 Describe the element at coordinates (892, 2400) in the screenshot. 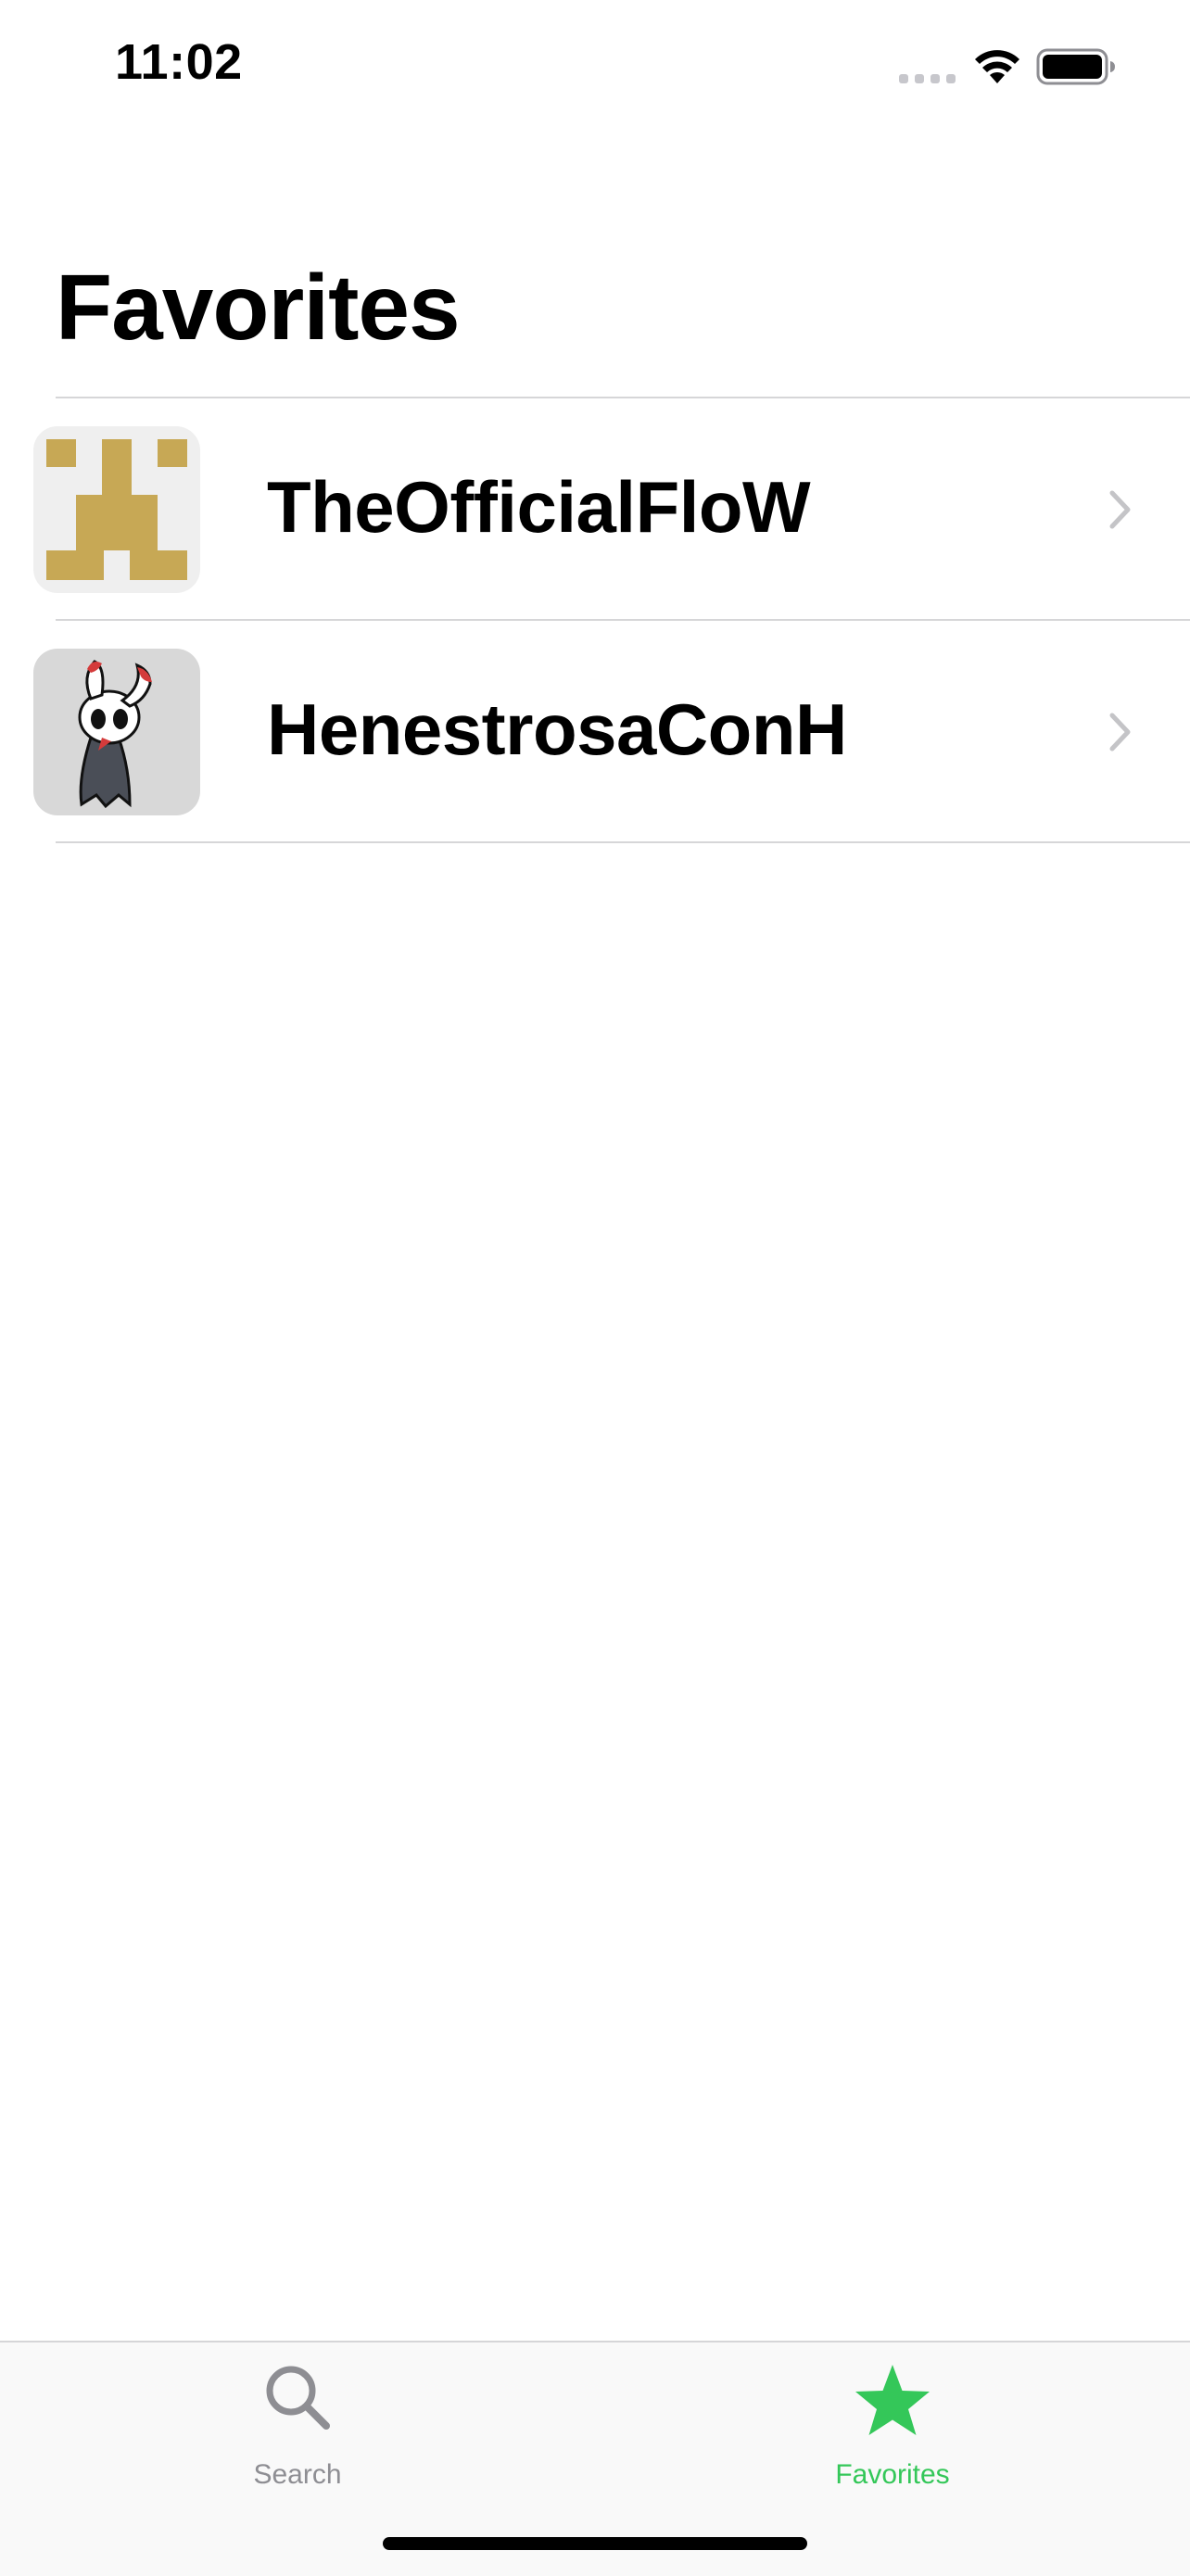

I see `star-icon` at that location.